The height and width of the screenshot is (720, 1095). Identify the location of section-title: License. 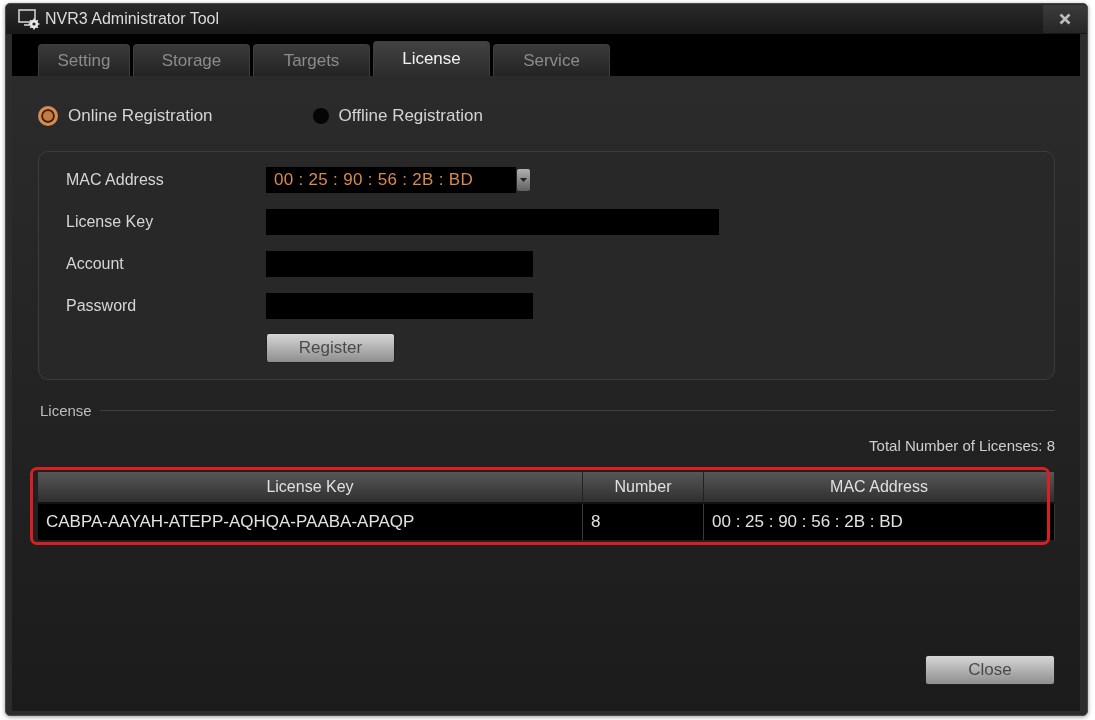
(66, 410).